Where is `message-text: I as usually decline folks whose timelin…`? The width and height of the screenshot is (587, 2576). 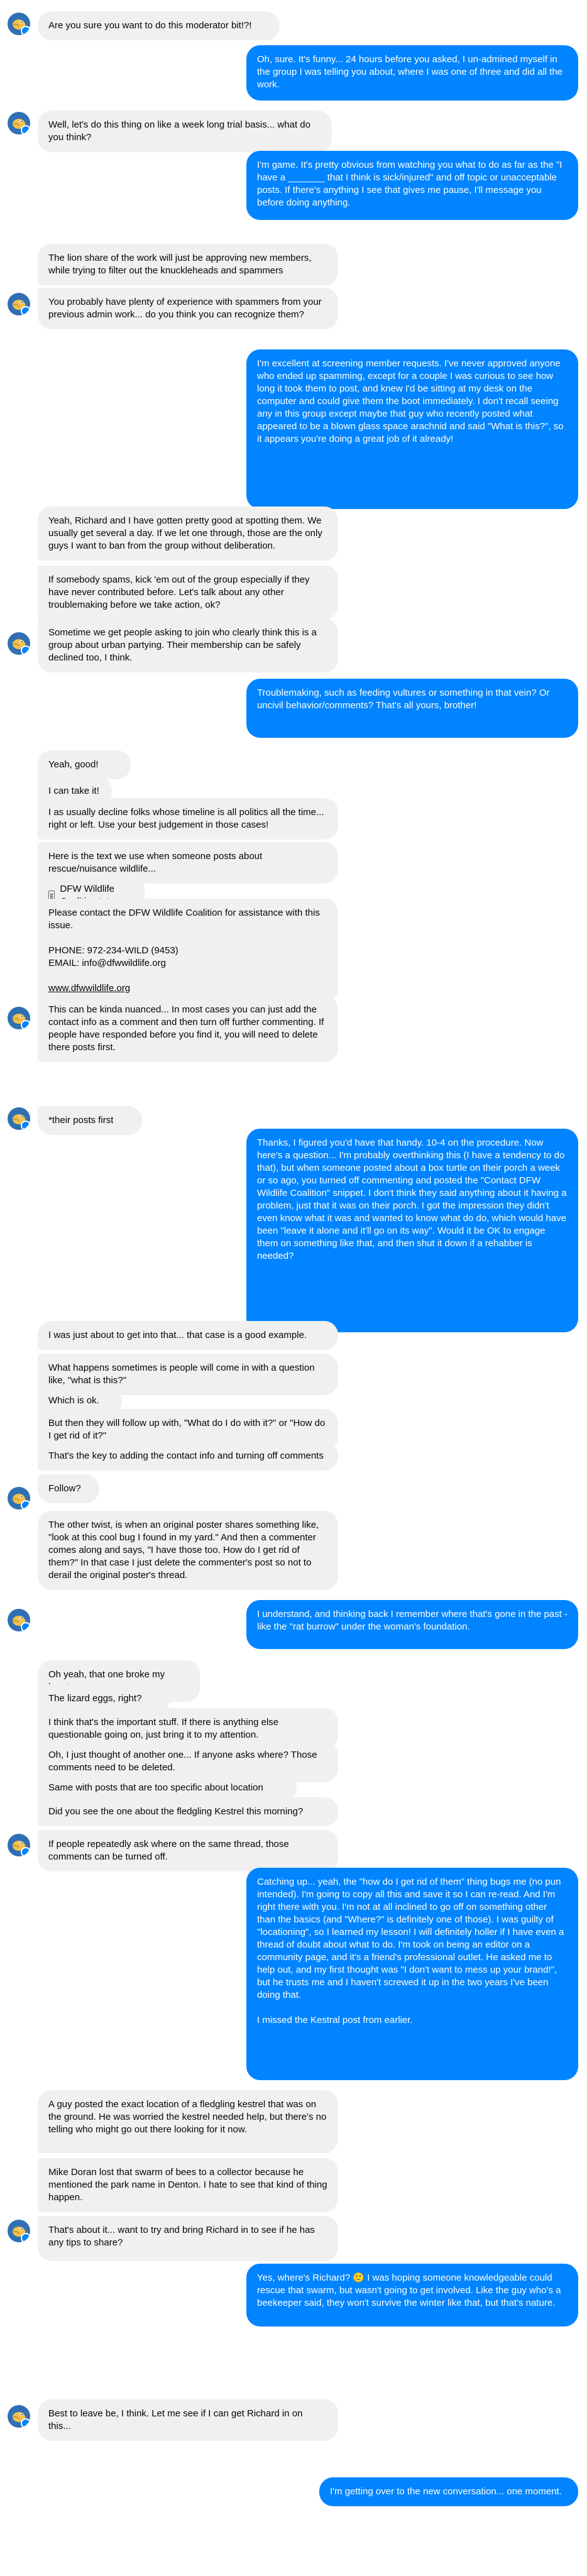
message-text: I as usually decline folks whose timelin… is located at coordinates (186, 819).